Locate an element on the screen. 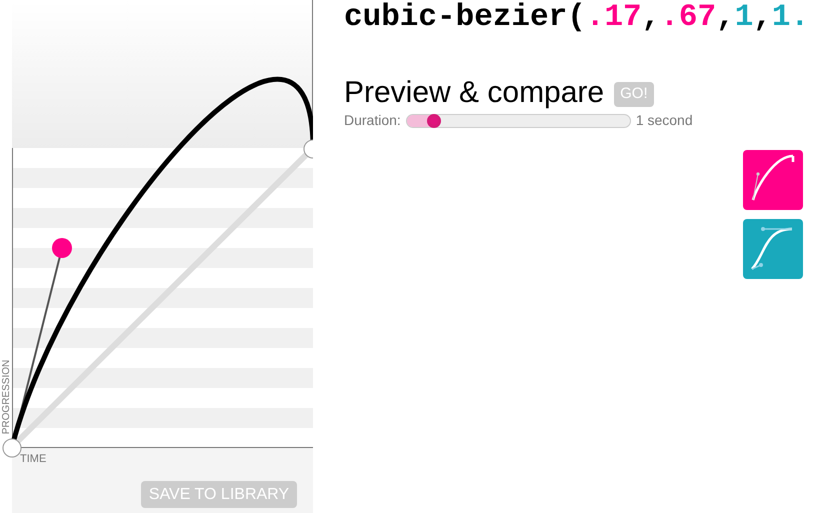  duration-value: 1 second is located at coordinates (664, 120).